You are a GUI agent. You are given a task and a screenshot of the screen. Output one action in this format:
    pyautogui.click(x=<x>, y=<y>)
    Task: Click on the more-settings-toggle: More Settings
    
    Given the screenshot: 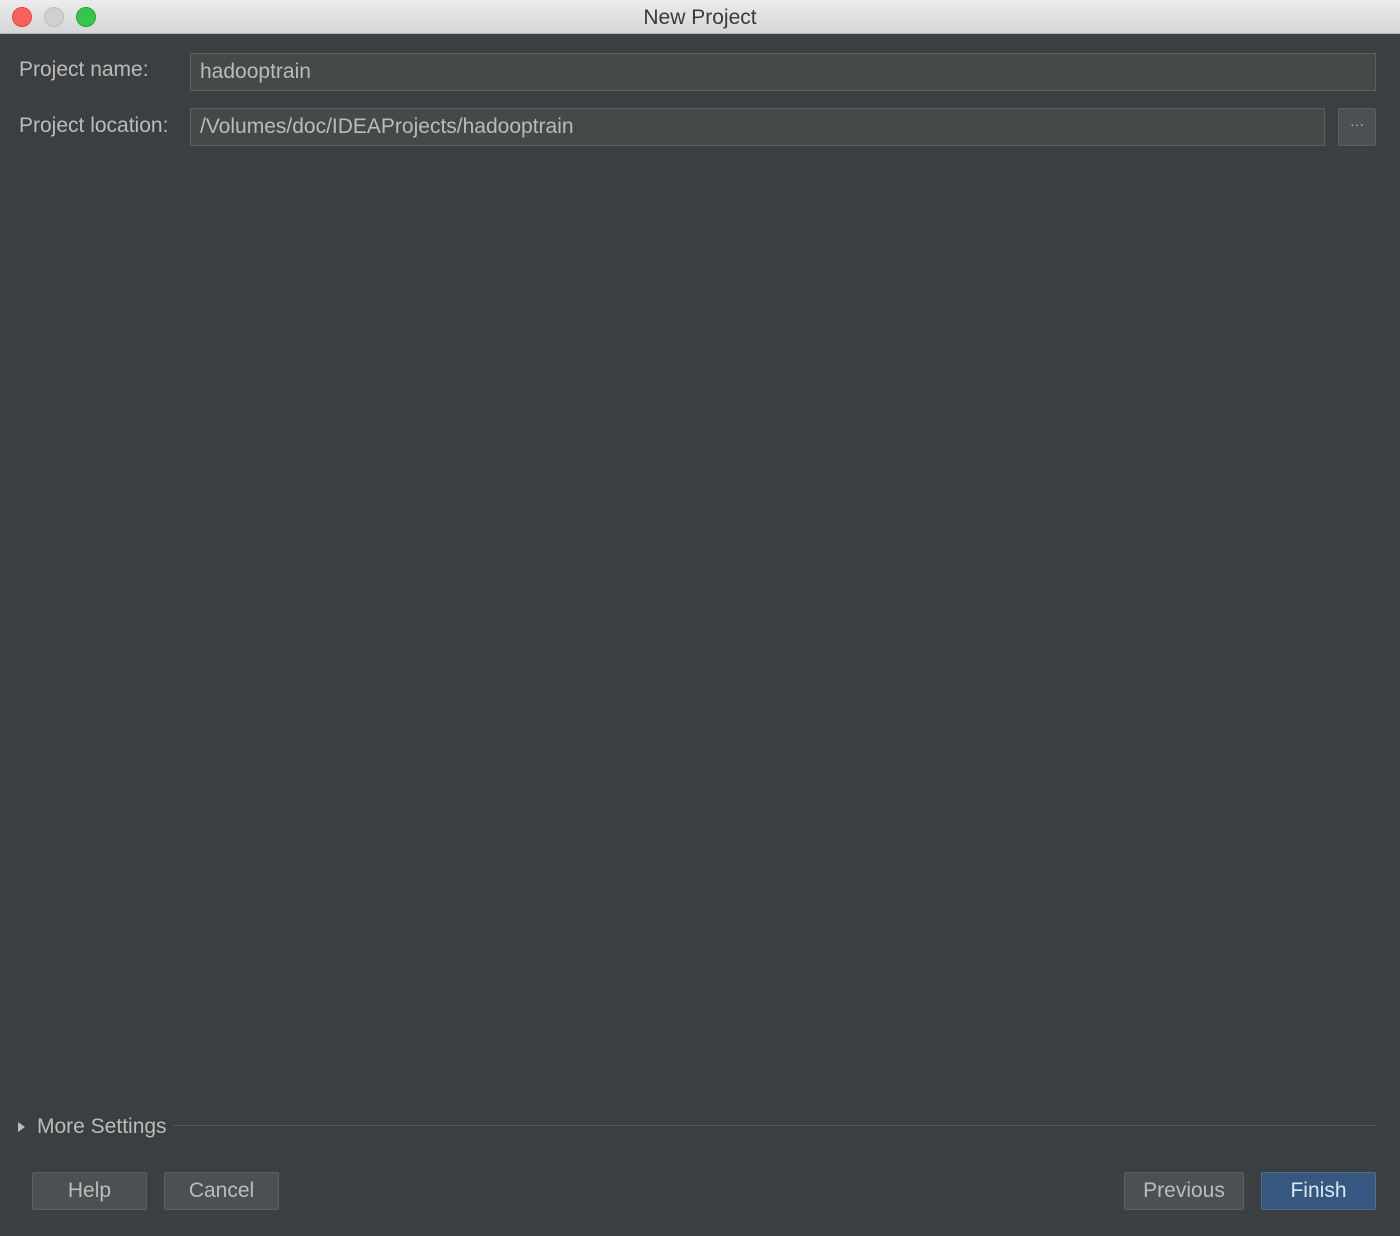 What is the action you would take?
    pyautogui.click(x=92, y=1127)
    